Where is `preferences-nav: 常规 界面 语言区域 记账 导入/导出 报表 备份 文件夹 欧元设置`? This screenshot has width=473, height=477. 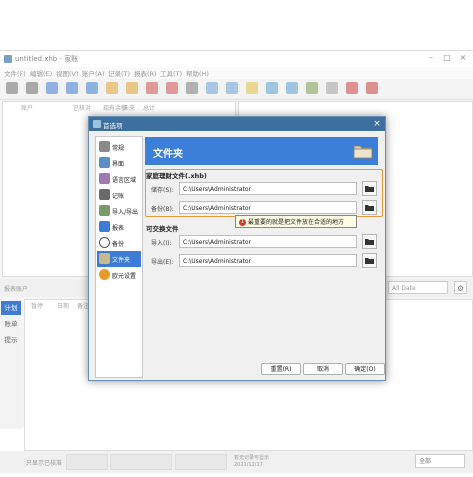 preferences-nav: 常规 界面 语言区域 记账 导入/导出 报表 备份 文件夹 欧元设置 is located at coordinates (119, 257).